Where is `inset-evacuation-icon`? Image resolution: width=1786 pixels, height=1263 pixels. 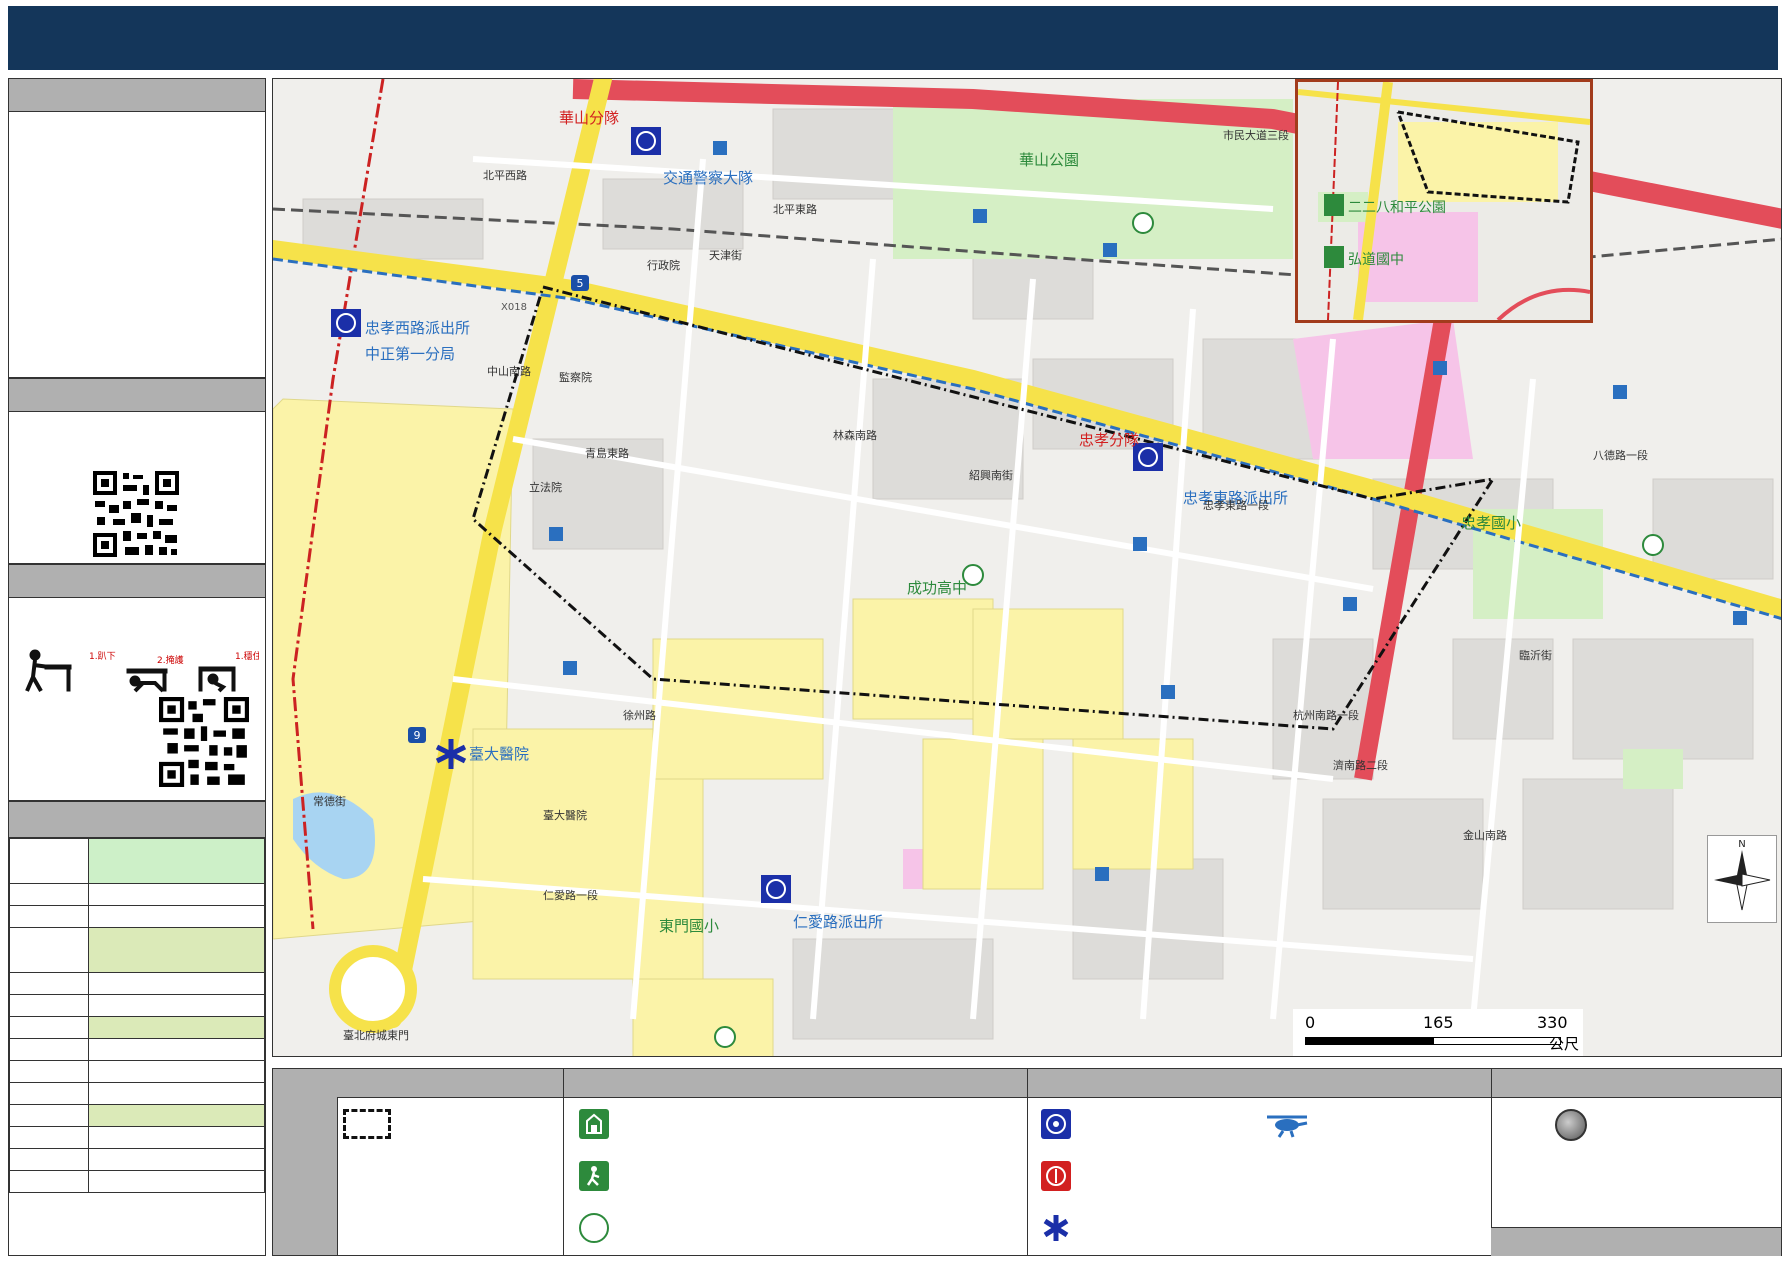
inset-evacuation-icon is located at coordinates (1334, 205).